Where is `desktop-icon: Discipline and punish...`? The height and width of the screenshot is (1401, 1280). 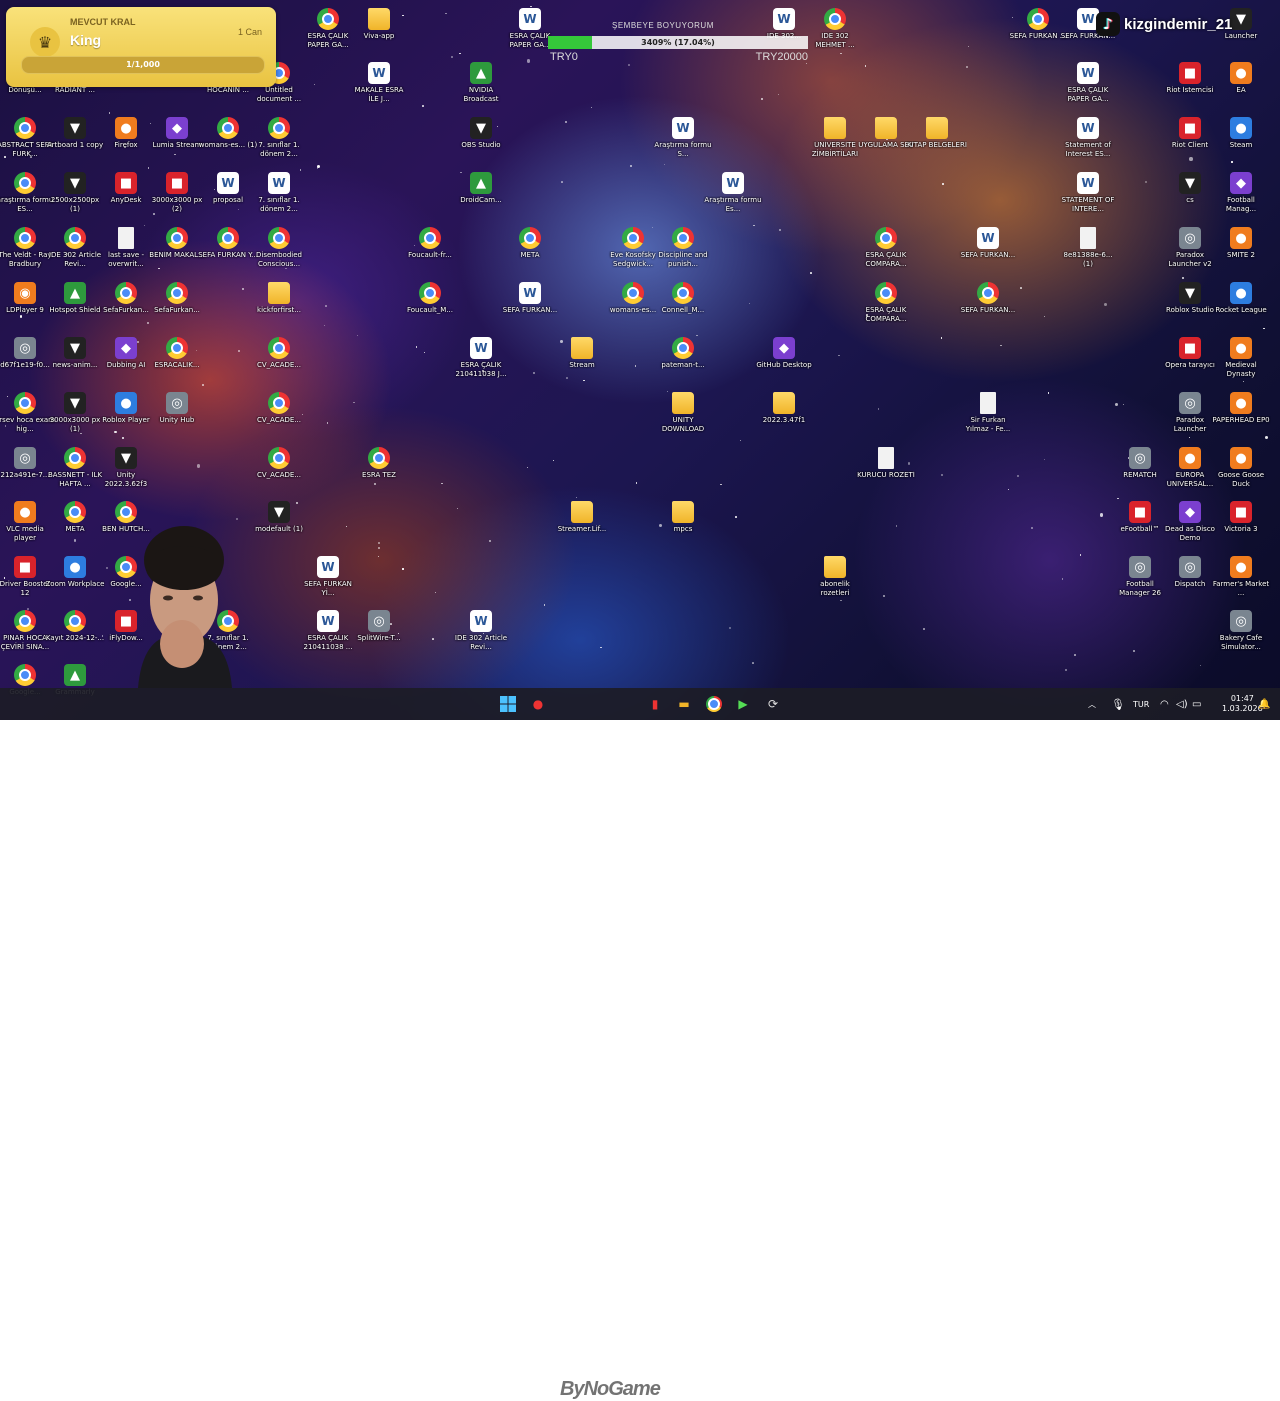 desktop-icon: Discipline and punish... is located at coordinates (683, 247).